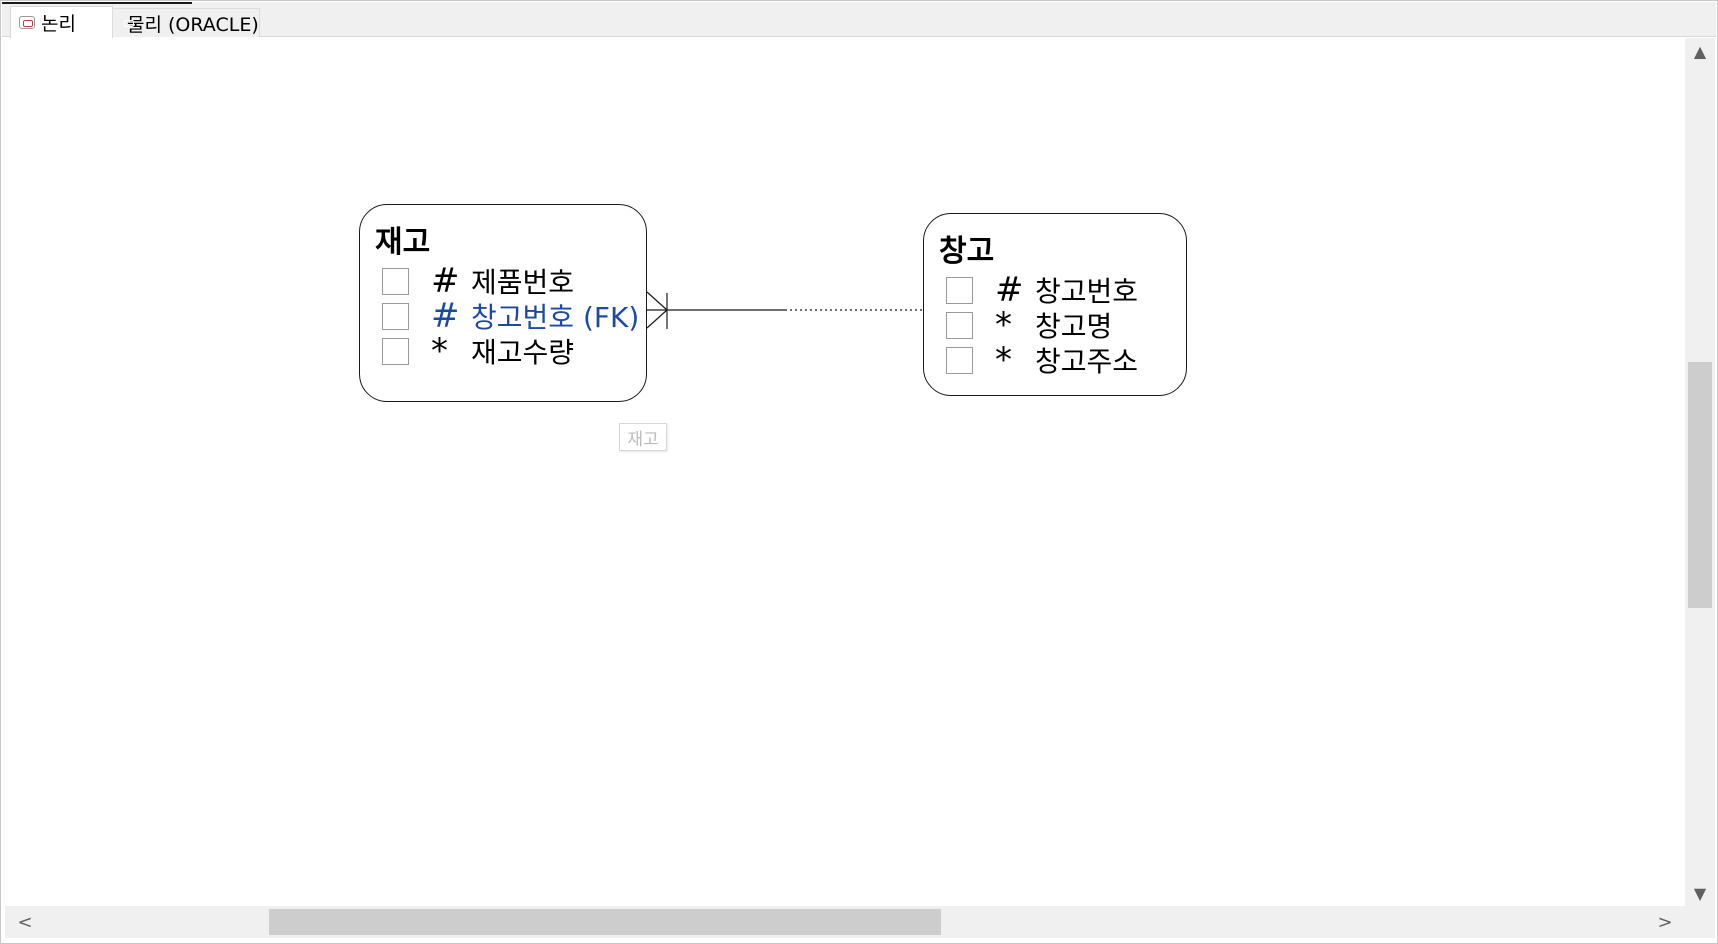 This screenshot has width=1718, height=944. I want to click on scroll-right-icon: >, so click(1665, 922).